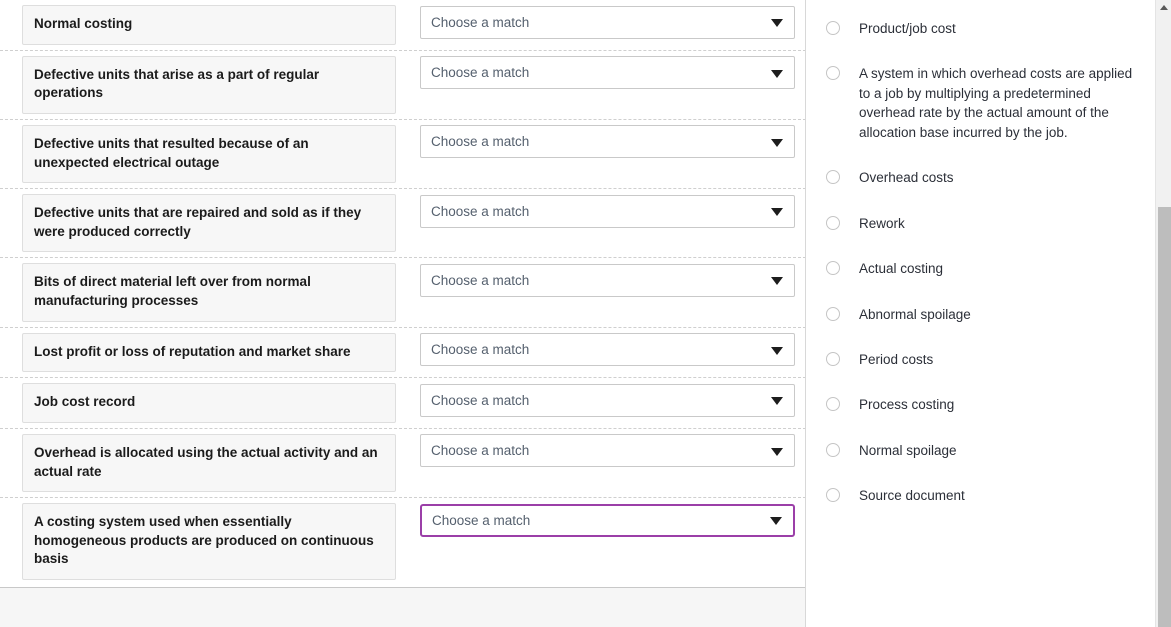  What do you see at coordinates (980, 450) in the screenshot?
I see `answer-choice-item: Normal spoilage` at bounding box center [980, 450].